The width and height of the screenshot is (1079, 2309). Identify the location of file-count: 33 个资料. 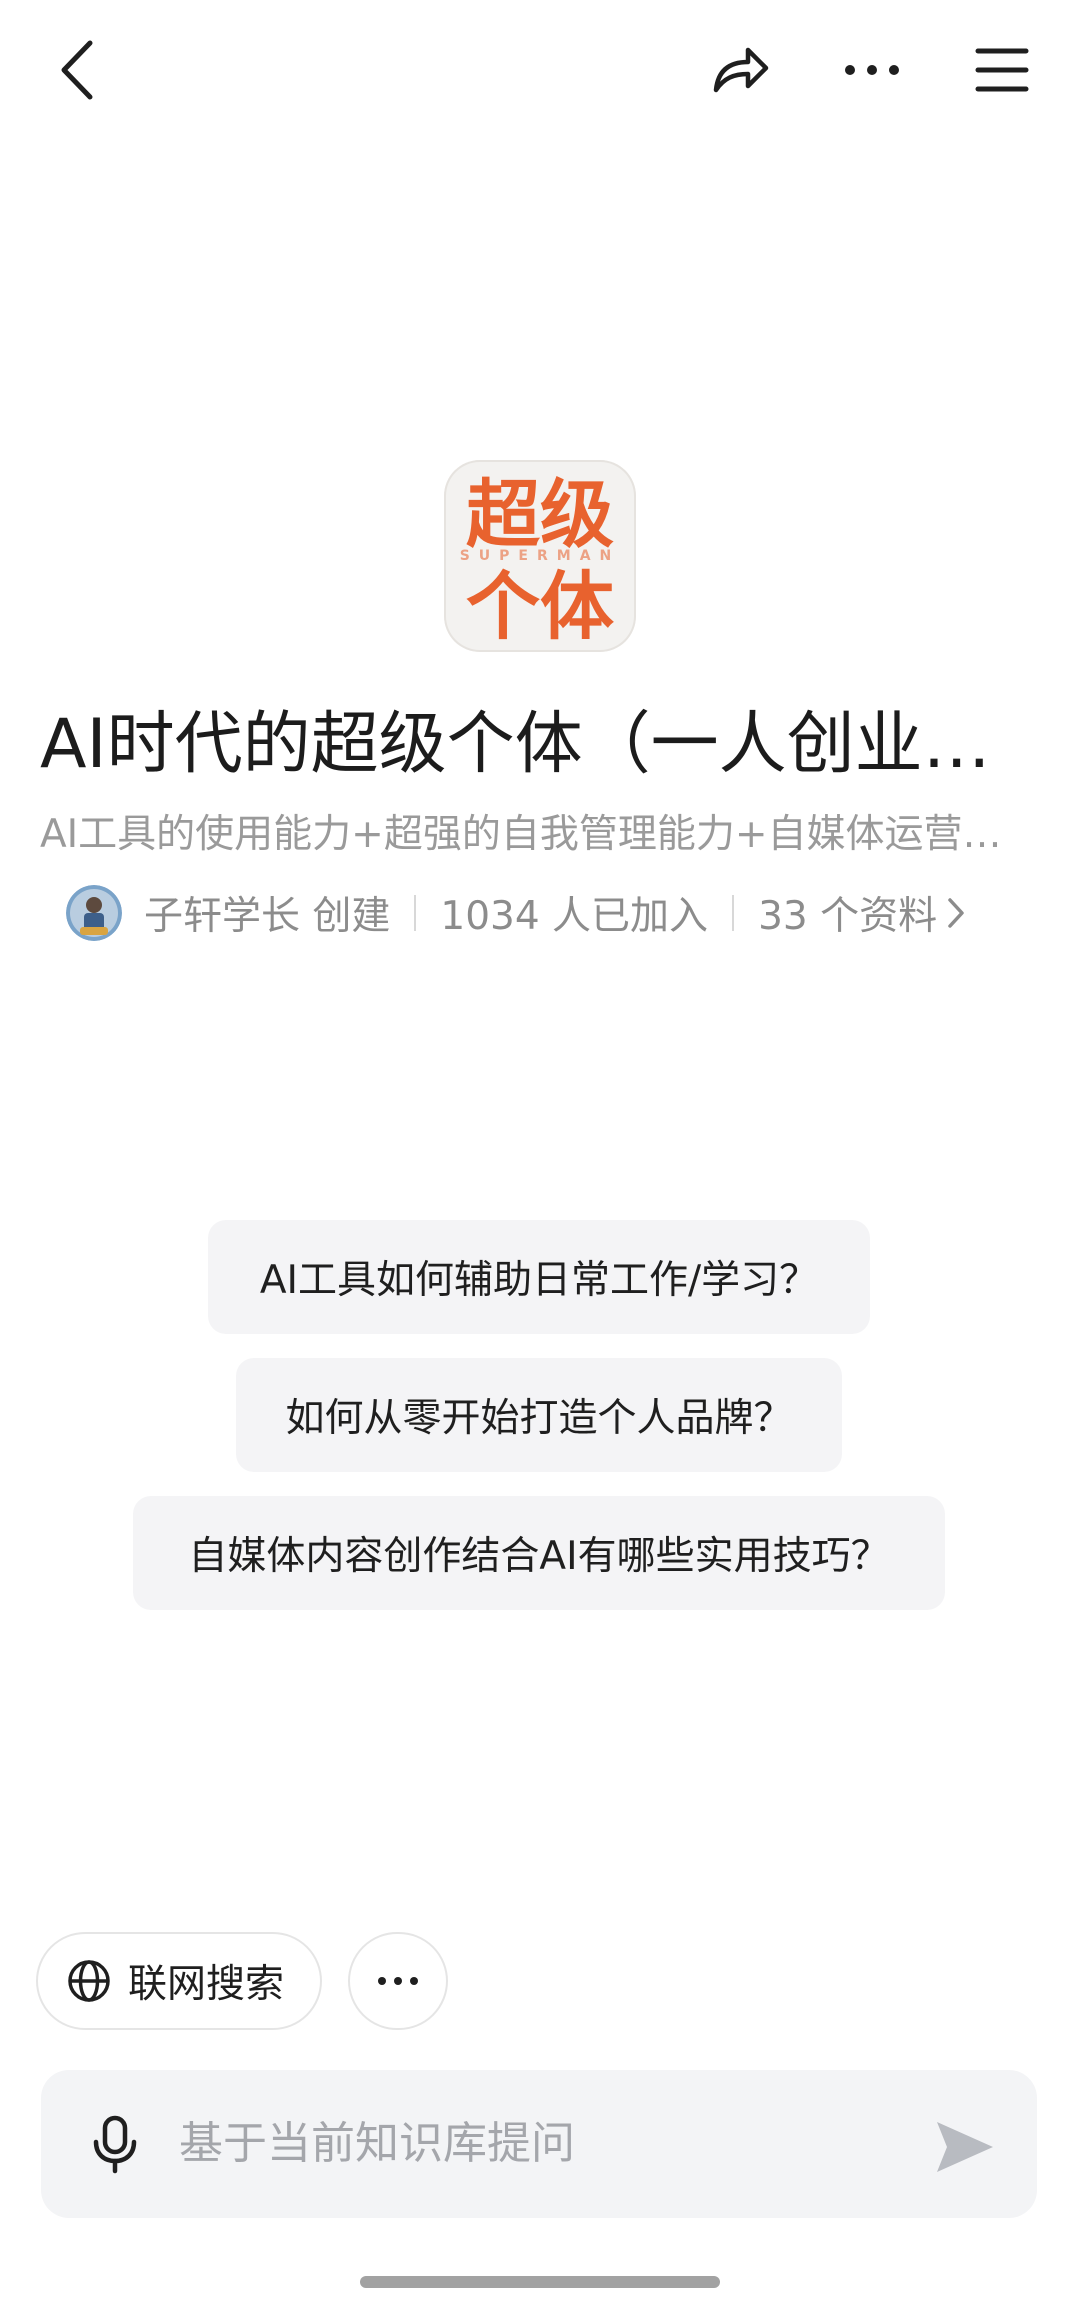
(847, 913).